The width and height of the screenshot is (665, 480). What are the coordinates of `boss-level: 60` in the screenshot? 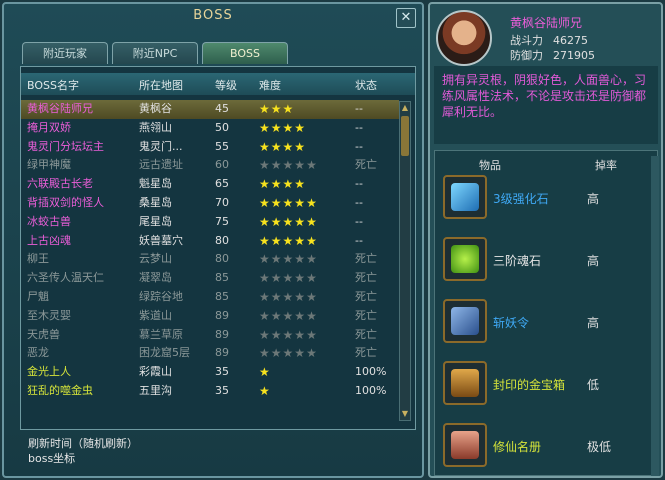 It's located at (222, 165).